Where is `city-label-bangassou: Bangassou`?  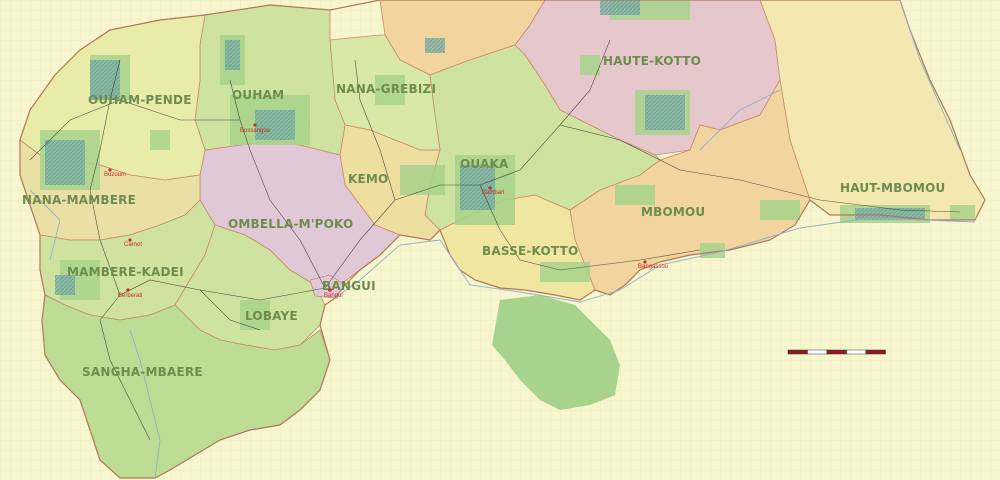 city-label-bangassou: Bangassou is located at coordinates (653, 267).